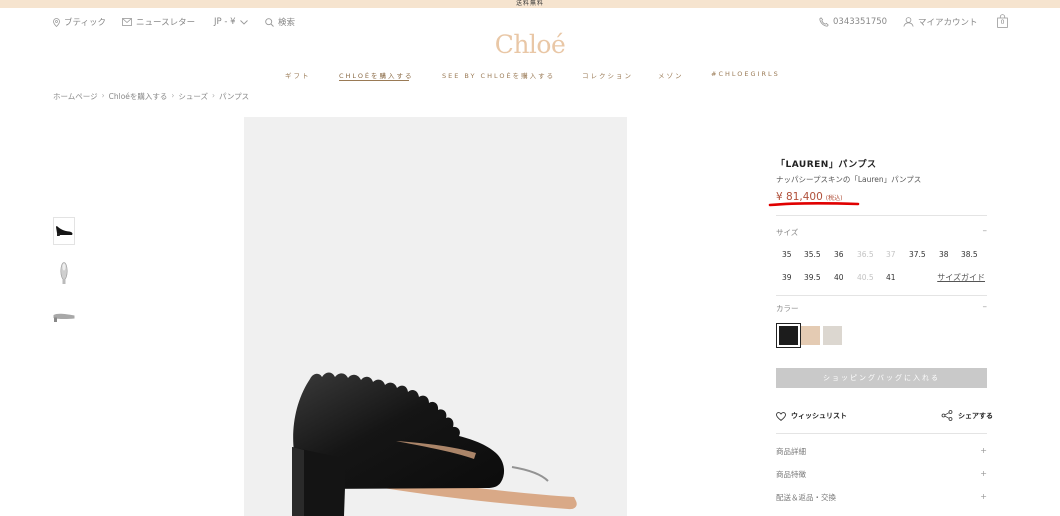 The width and height of the screenshot is (1060, 516). I want to click on product-title: 「LAUREN」パンプス, so click(826, 165).